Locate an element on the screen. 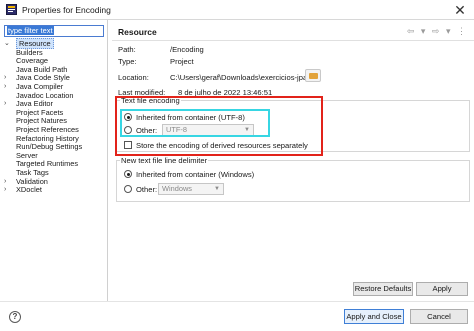 This screenshot has height=331, width=474. delimiter-other-select: Windows ▼ is located at coordinates (191, 189).